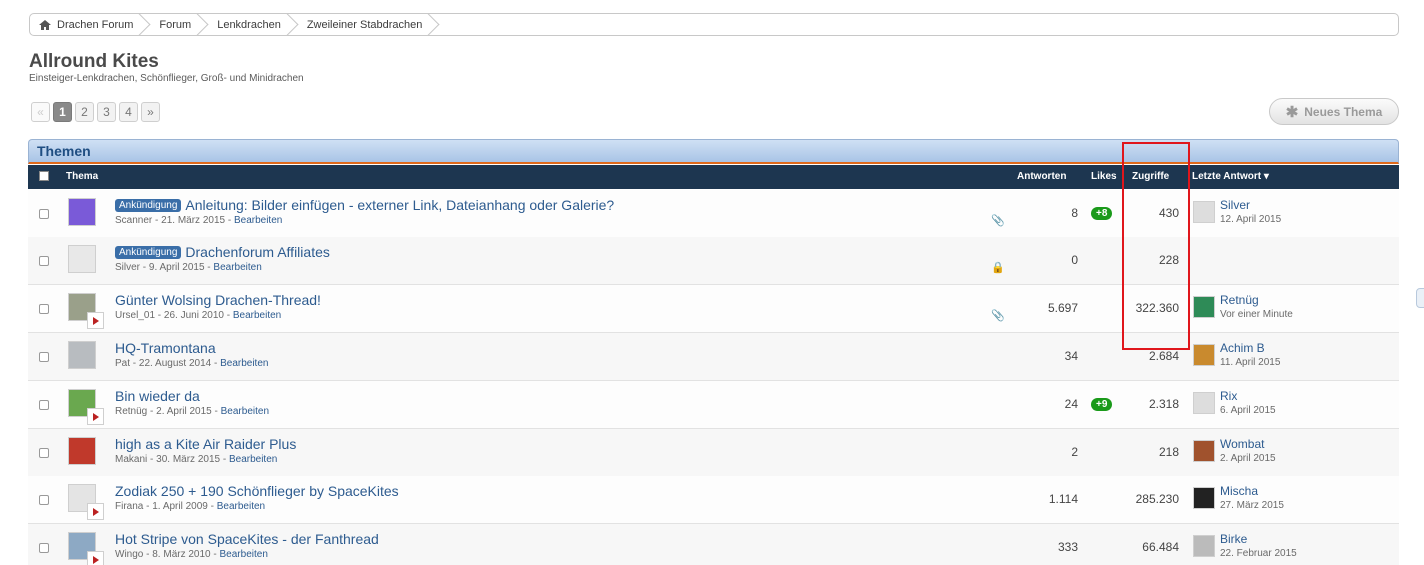 Image resolution: width=1424 pixels, height=565 pixels. Describe the element at coordinates (1071, 356) in the screenshot. I see `reply-count: 34` at that location.